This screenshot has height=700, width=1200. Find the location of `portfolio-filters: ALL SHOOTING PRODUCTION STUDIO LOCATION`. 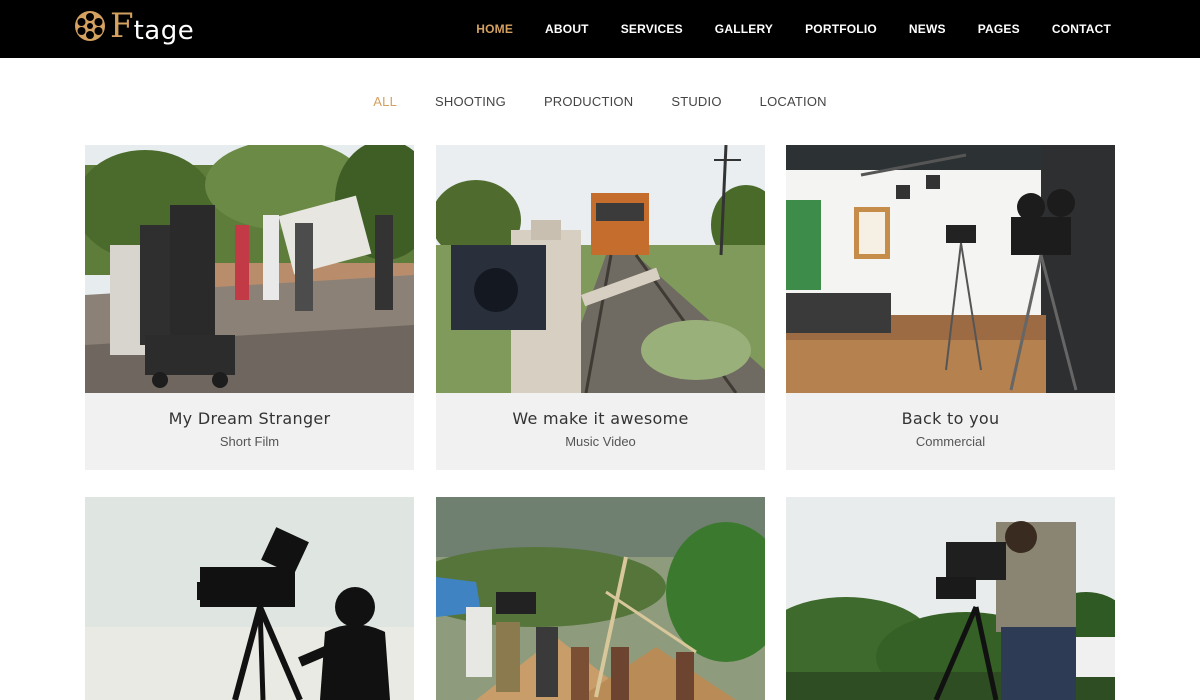

portfolio-filters: ALL SHOOTING PRODUCTION STUDIO LOCATION is located at coordinates (600, 101).